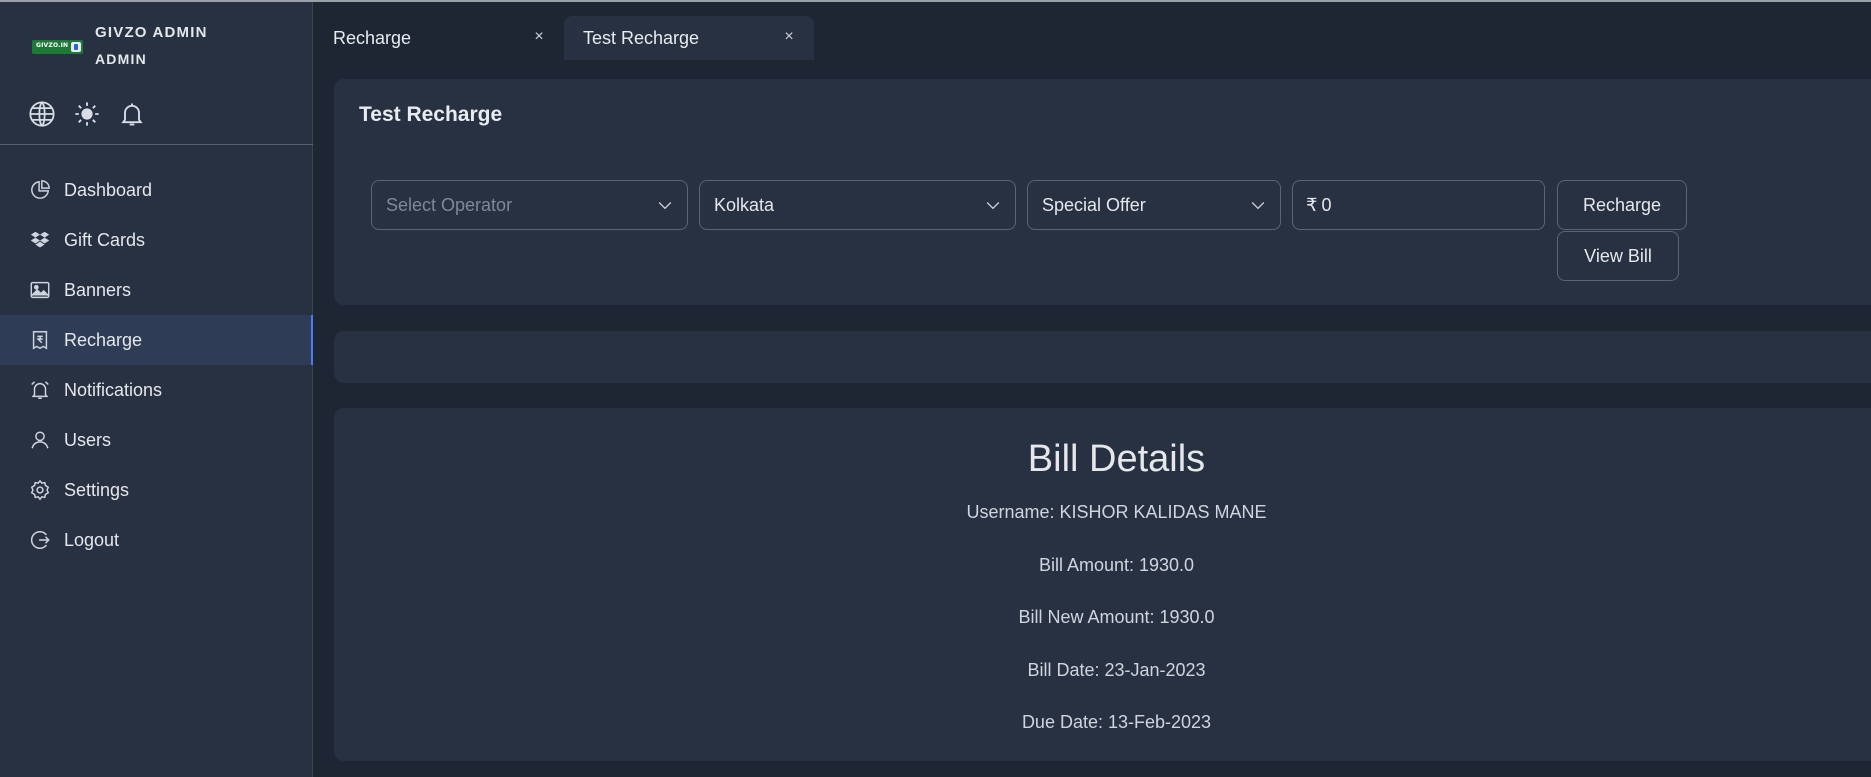 The width and height of the screenshot is (1871, 777). Describe the element at coordinates (156, 340) in the screenshot. I see `sidebar-item-recharge: Recharge` at that location.